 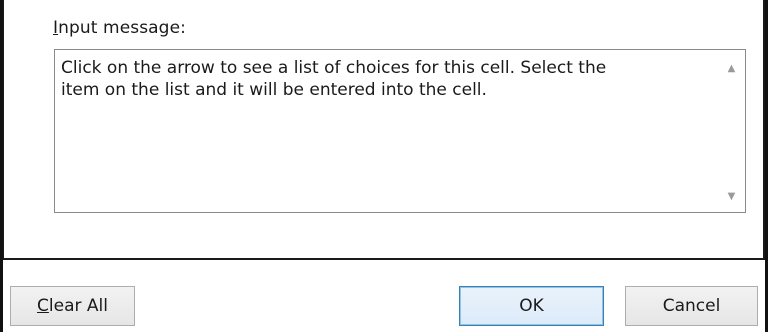 I want to click on input-message-label: Input message:, so click(x=119, y=28).